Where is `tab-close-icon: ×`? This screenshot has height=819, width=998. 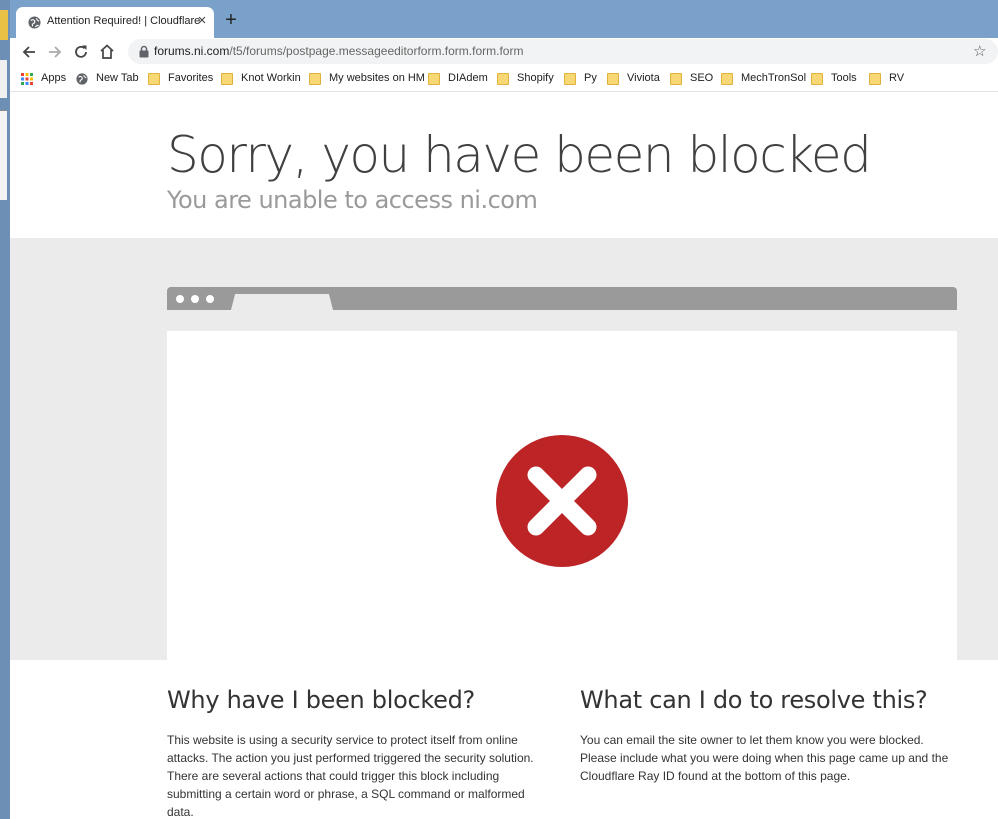
tab-close-icon: × is located at coordinates (202, 21).